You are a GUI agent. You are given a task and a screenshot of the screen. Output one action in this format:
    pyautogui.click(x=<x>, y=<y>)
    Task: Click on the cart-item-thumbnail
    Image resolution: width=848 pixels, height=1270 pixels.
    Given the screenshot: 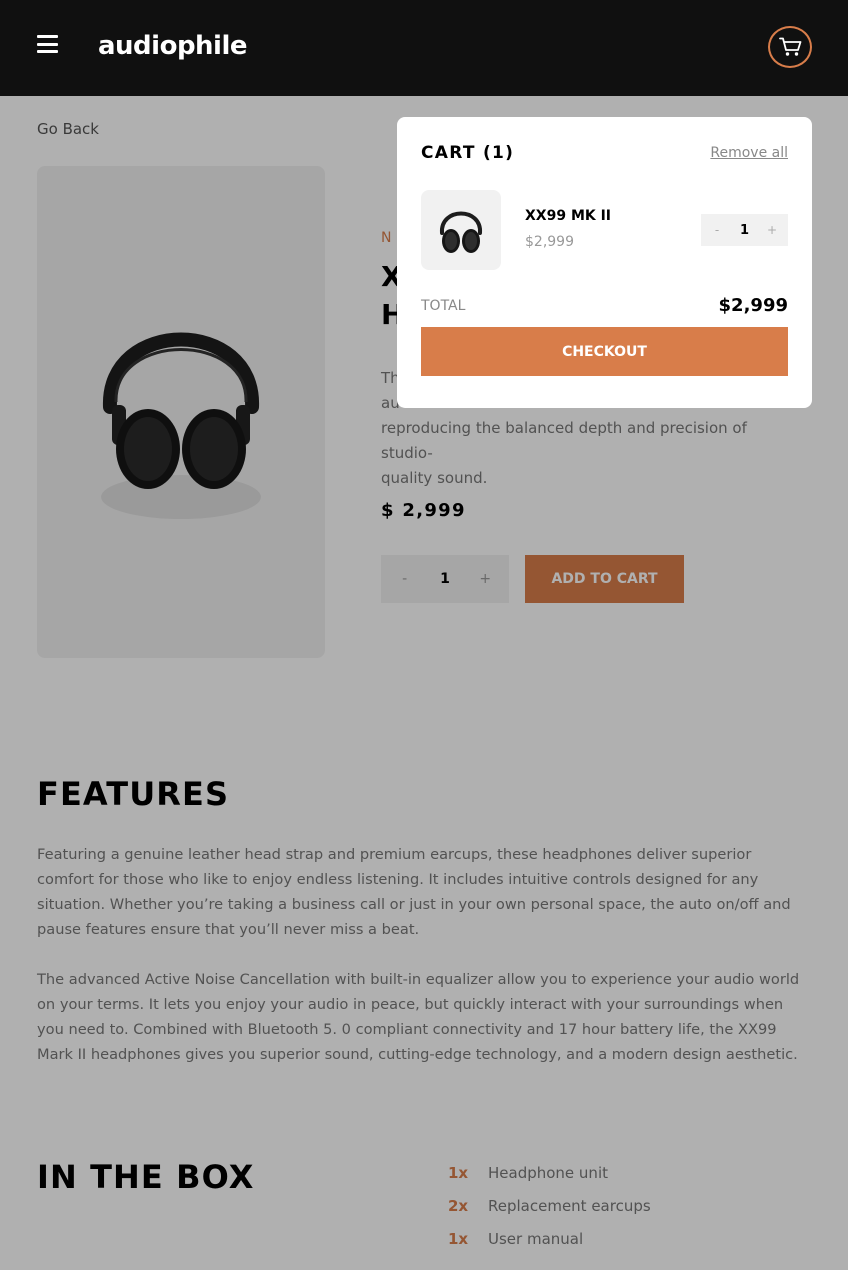 What is the action you would take?
    pyautogui.click(x=461, y=230)
    